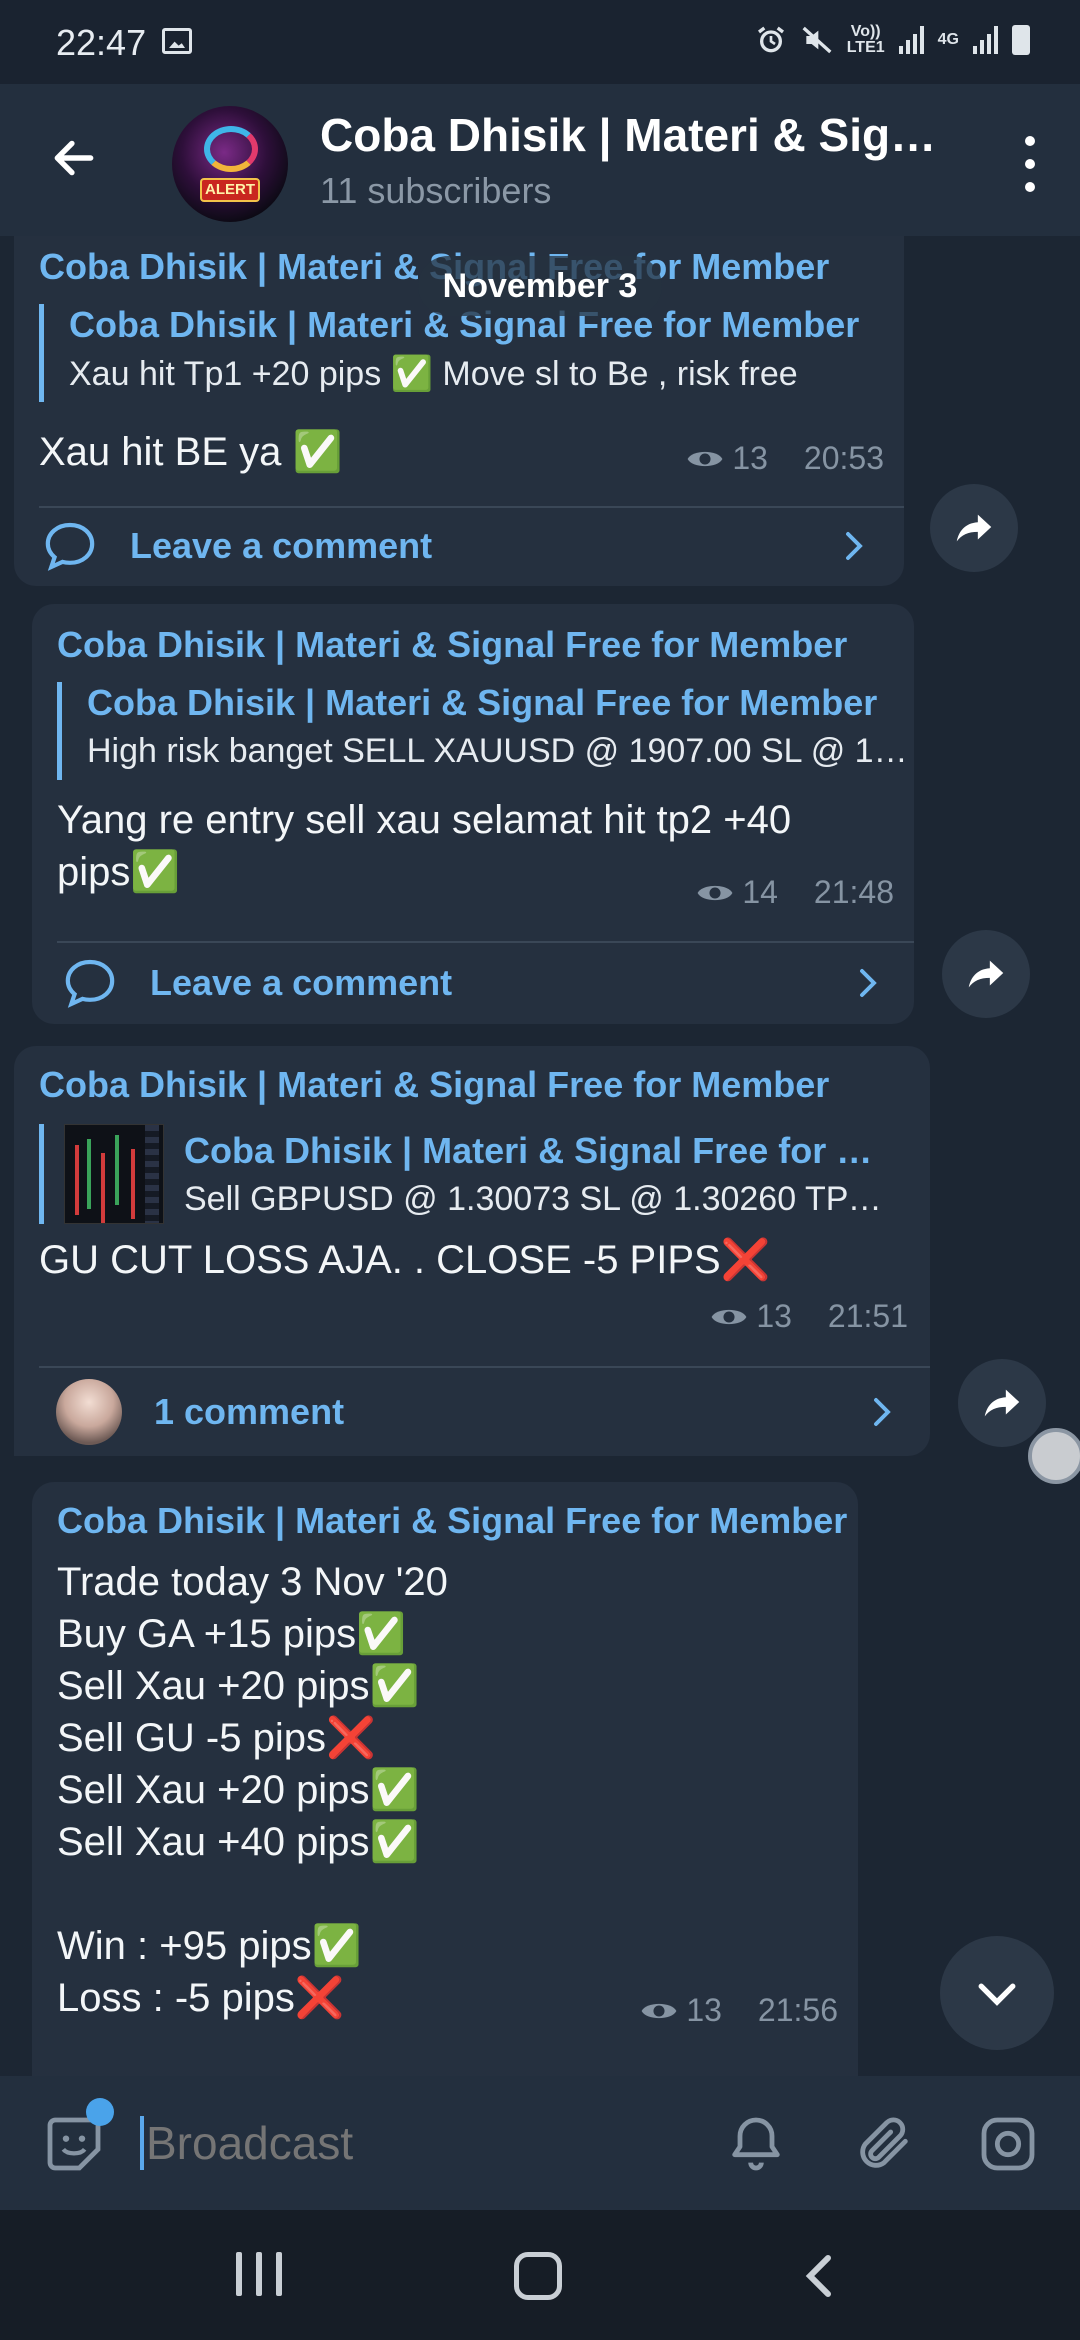 The height and width of the screenshot is (2340, 1080). Describe the element at coordinates (911, 40) in the screenshot. I see `signal-icon` at that location.